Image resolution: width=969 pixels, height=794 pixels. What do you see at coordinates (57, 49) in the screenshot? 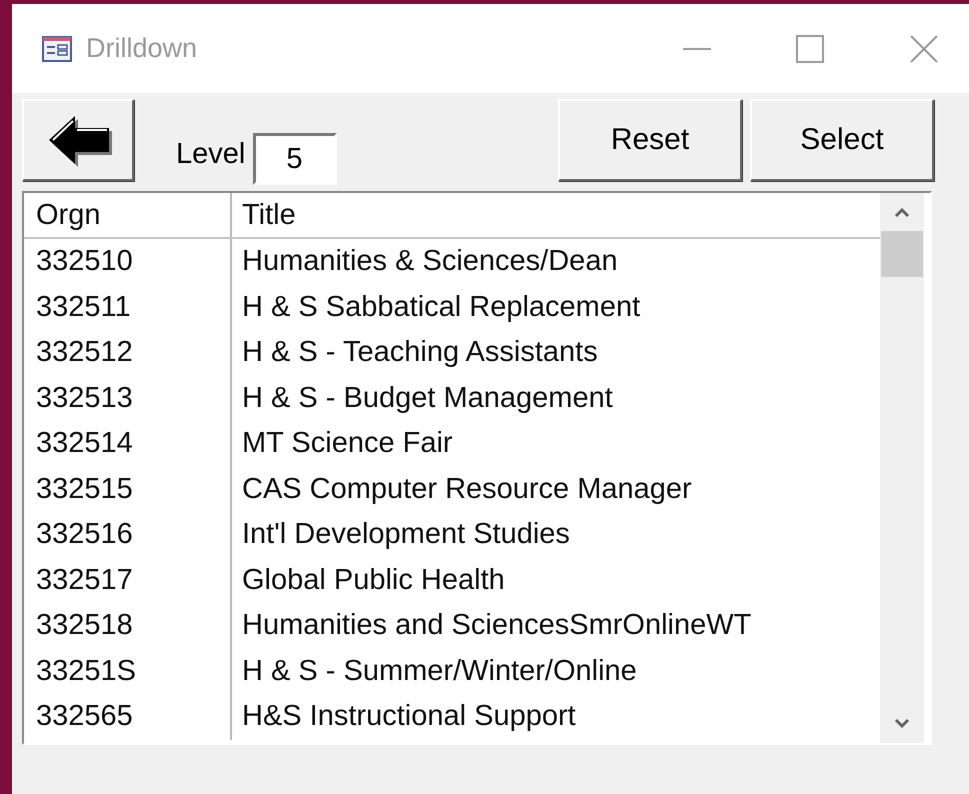
I see `form-icon` at bounding box center [57, 49].